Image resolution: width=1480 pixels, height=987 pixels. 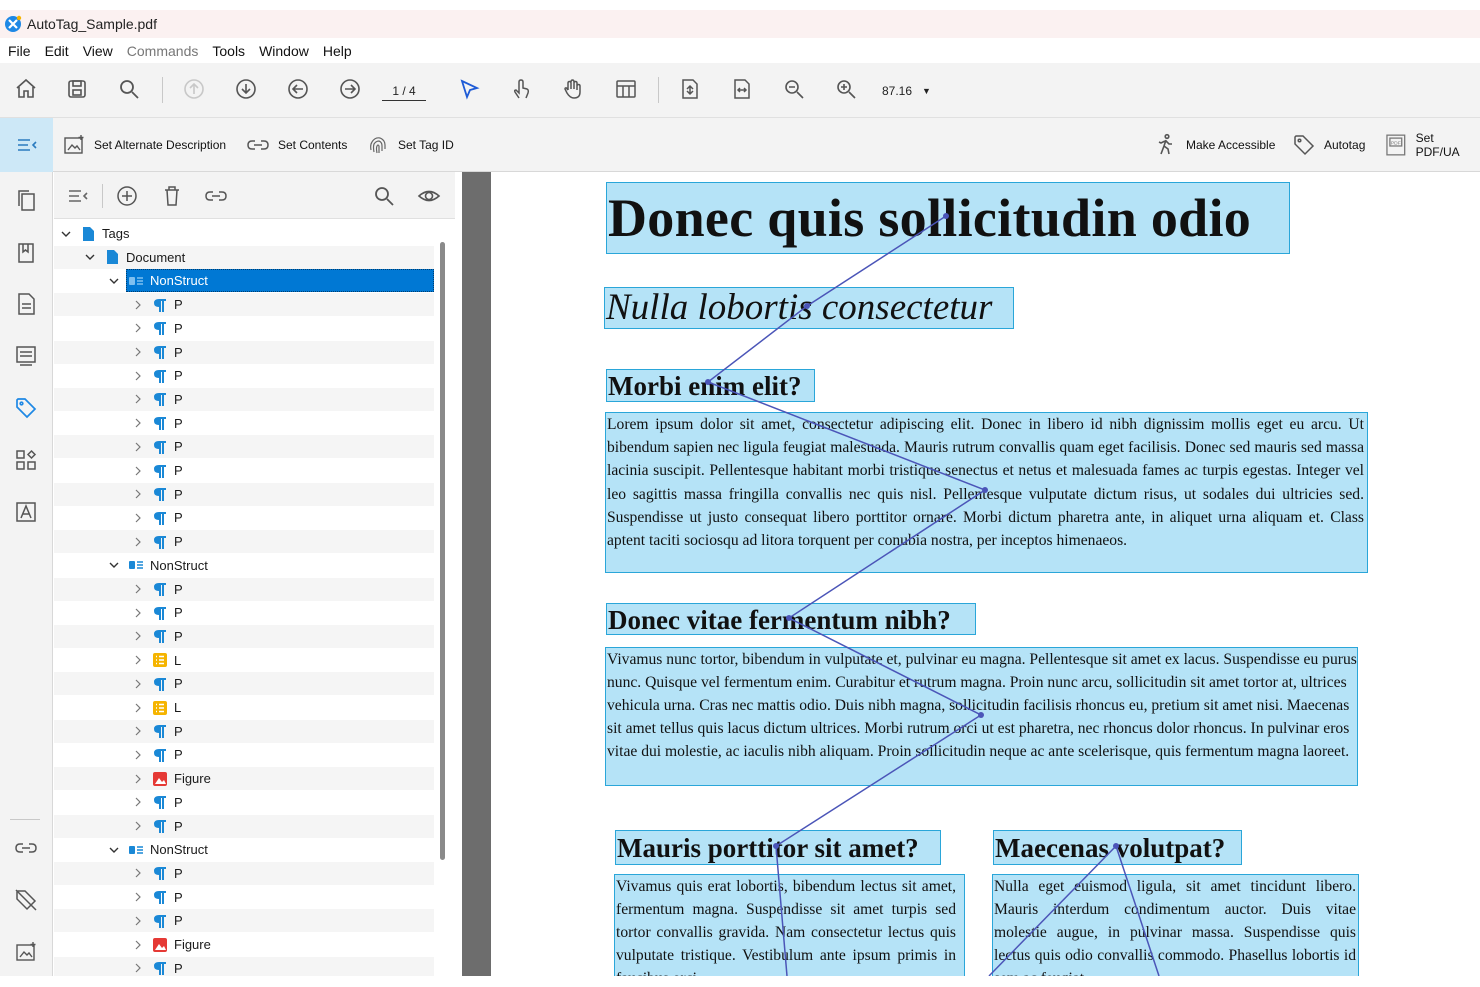 What do you see at coordinates (791, 619) in the screenshot?
I see `tag-highlight-heading-2: Donec vitae fermentum nibh?` at bounding box center [791, 619].